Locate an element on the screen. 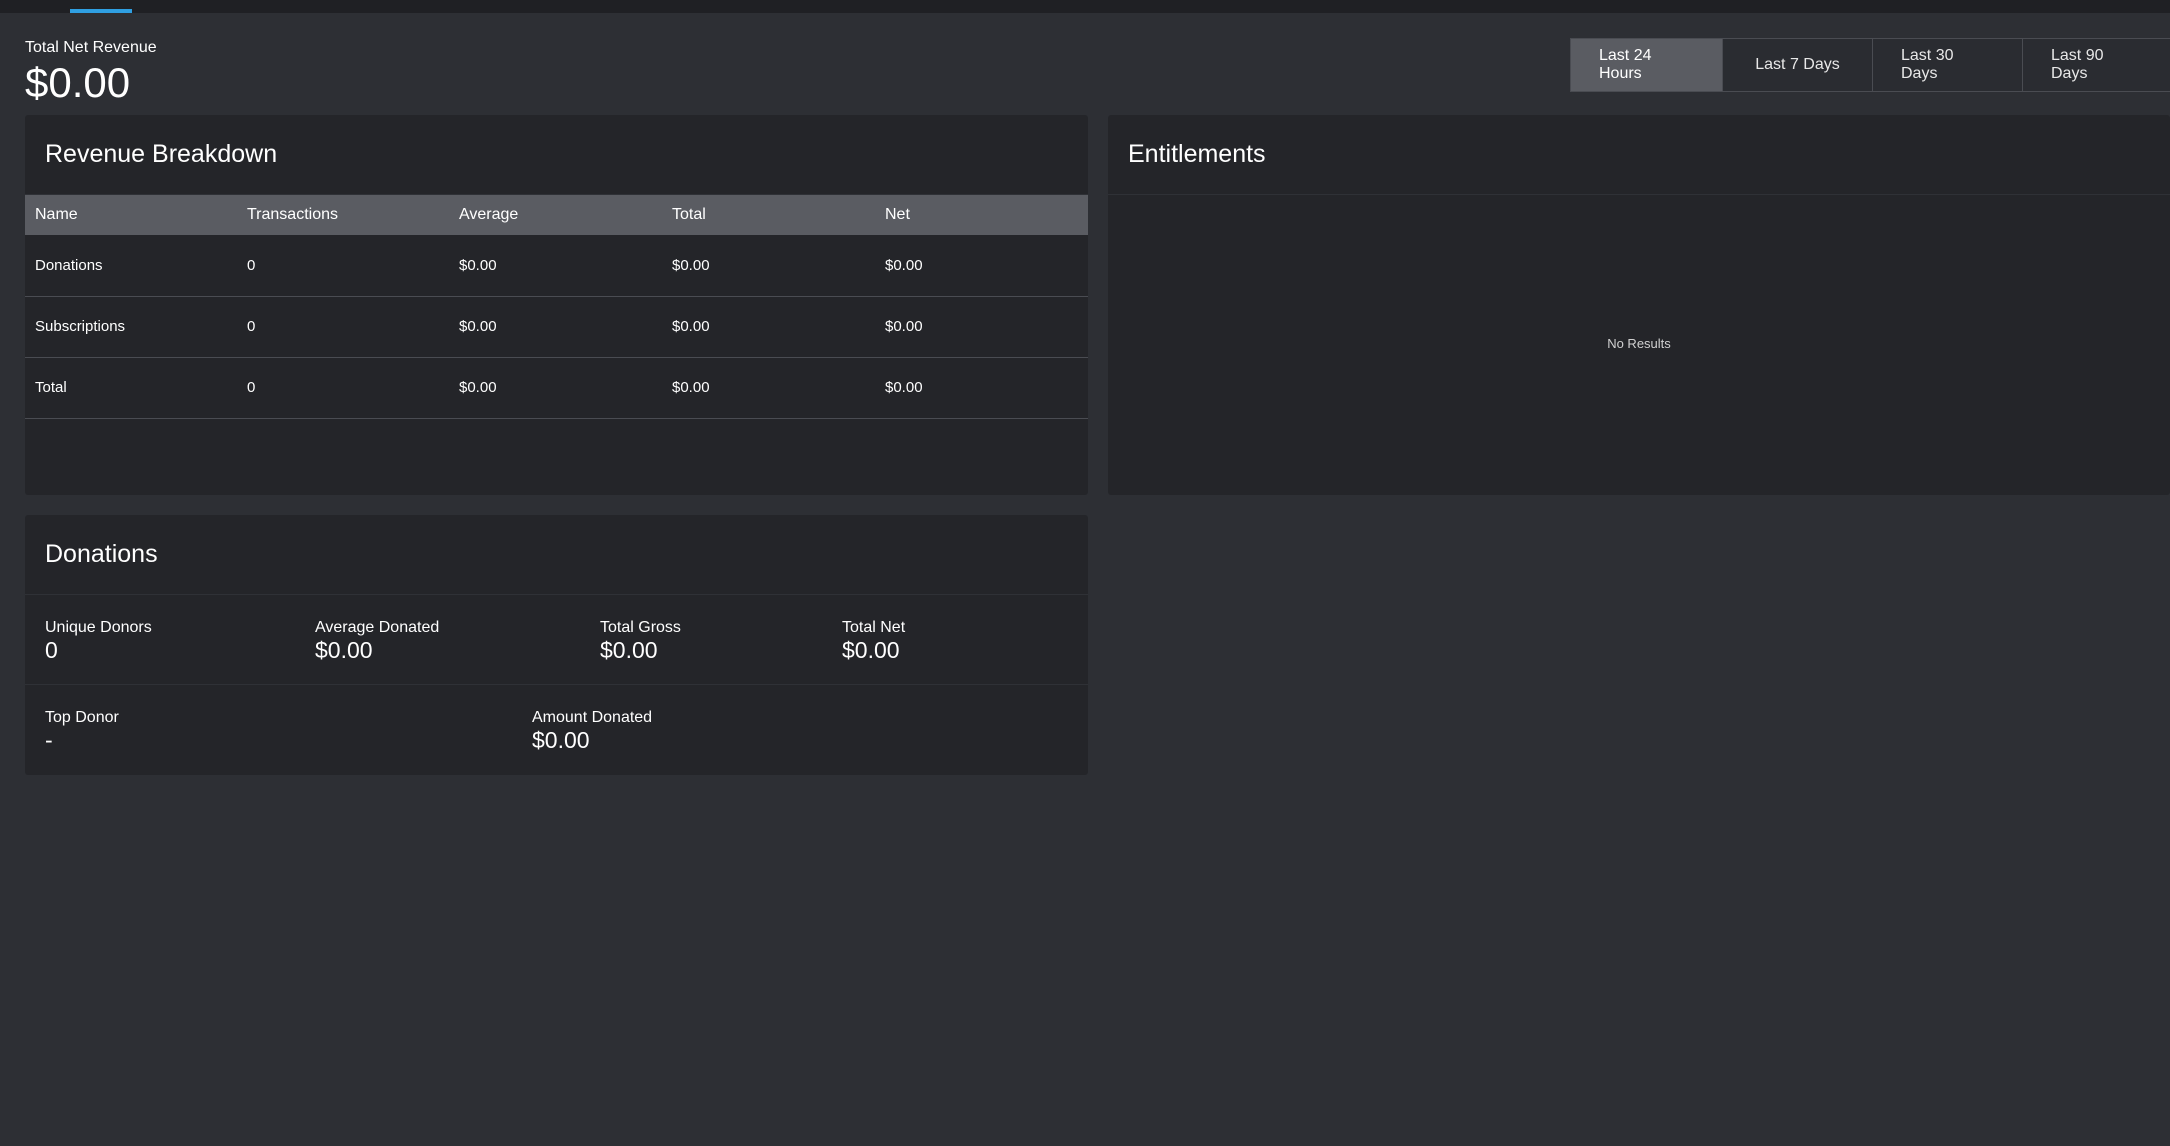 The width and height of the screenshot is (2170, 1146). table-cell: Subscriptions is located at coordinates (80, 326).